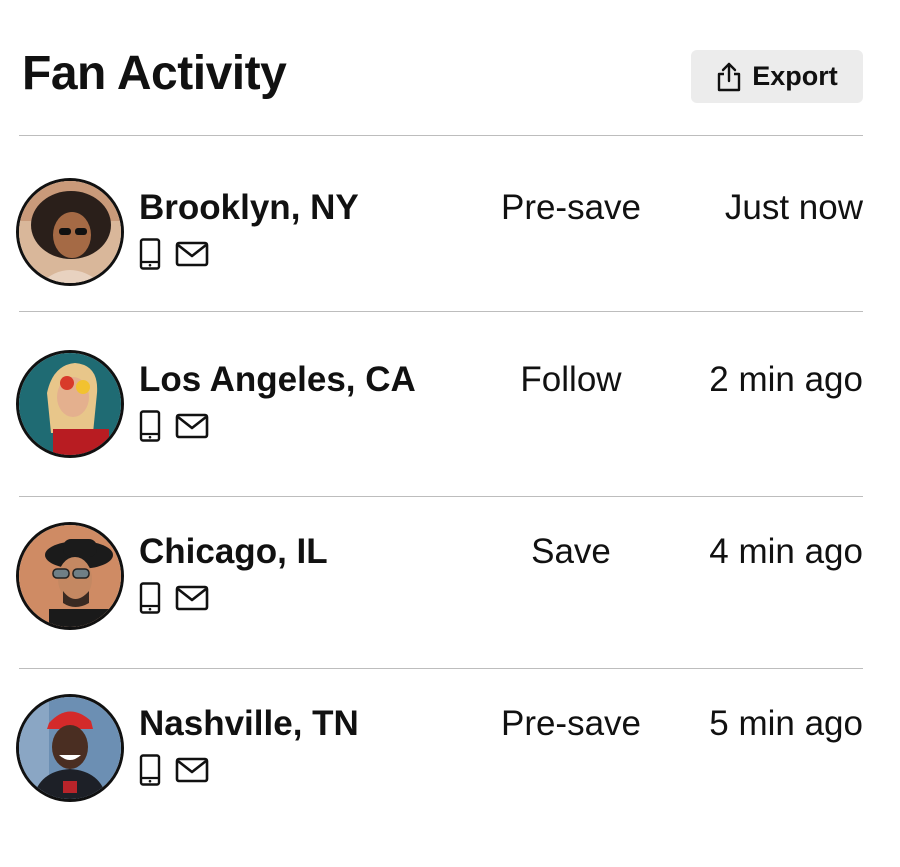  What do you see at coordinates (439, 233) in the screenshot?
I see `list-item: Brooklyn, NY Pre-save Just now` at bounding box center [439, 233].